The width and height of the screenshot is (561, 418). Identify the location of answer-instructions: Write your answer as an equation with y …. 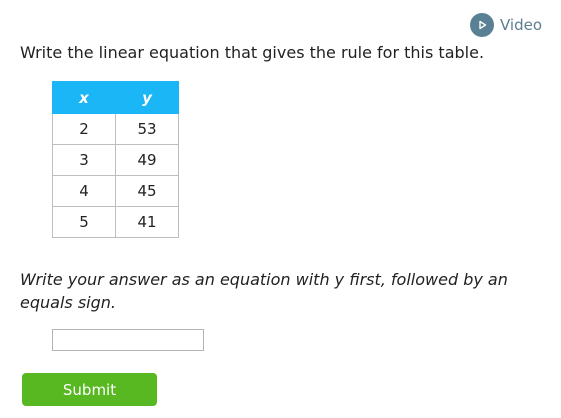
(264, 291).